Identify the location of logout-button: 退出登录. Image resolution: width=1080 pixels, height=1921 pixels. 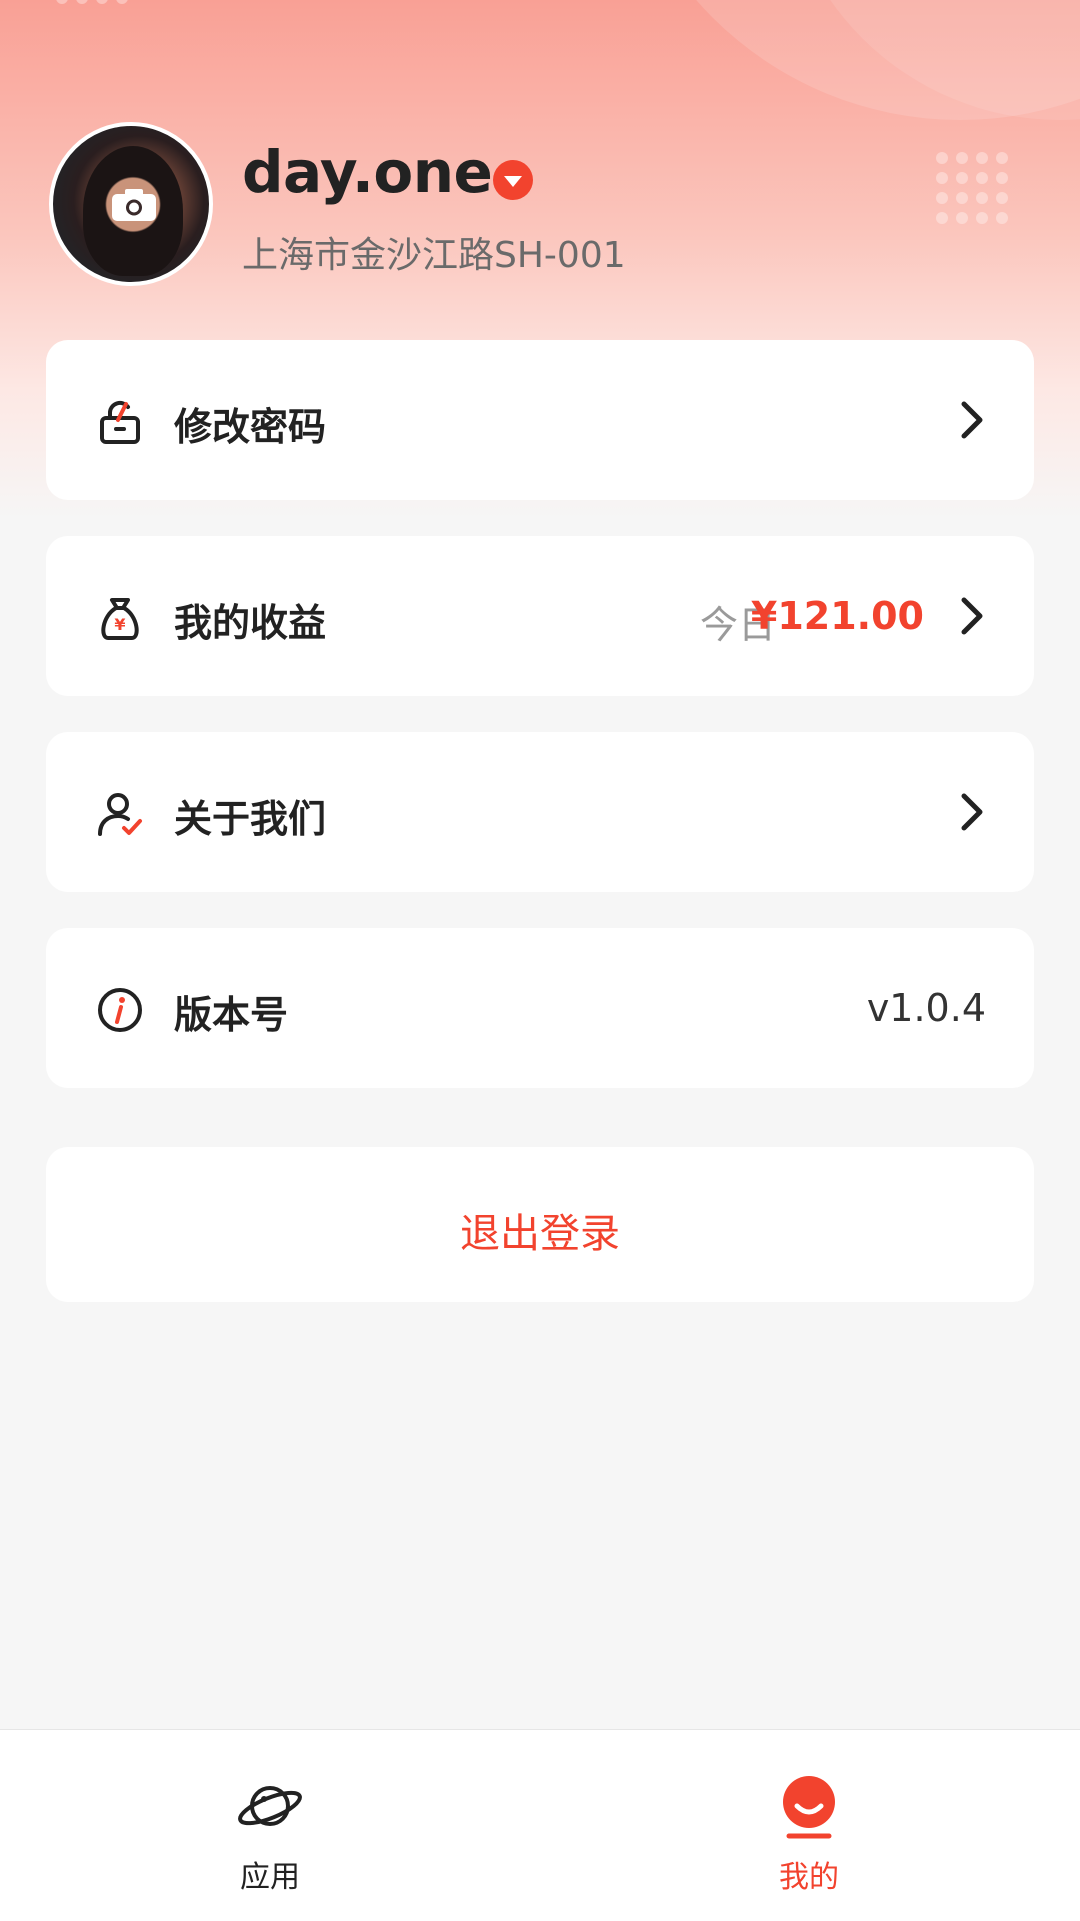
(540, 1224).